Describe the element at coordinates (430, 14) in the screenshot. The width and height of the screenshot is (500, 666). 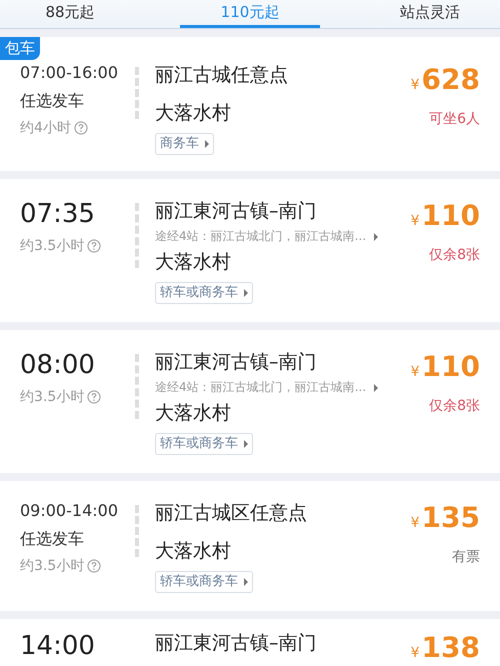
I see `tab: 站点灵活` at that location.